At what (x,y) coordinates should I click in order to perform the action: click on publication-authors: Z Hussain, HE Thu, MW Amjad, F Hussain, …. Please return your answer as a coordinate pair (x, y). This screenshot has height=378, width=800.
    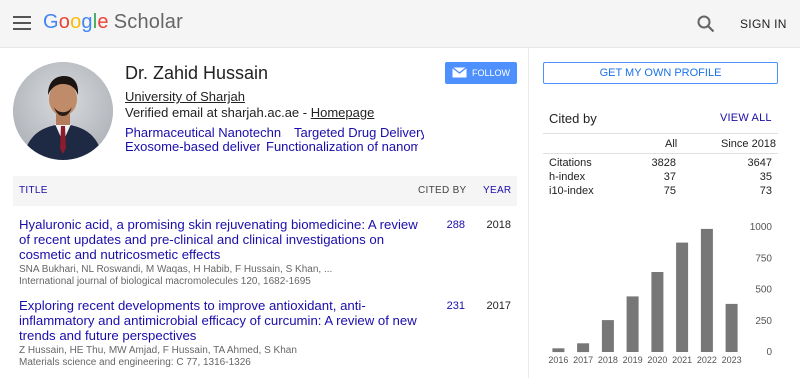
    Looking at the image, I should click on (158, 350).